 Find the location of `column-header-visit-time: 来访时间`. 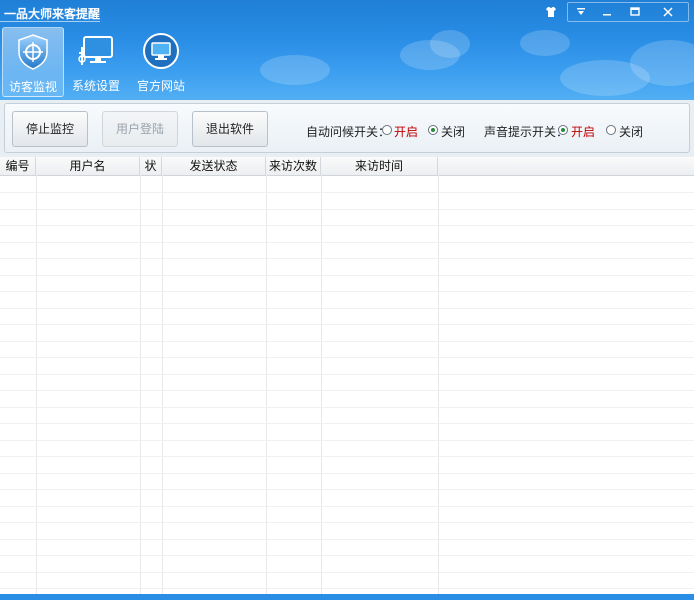

column-header-visit-time: 来访时间 is located at coordinates (379, 166).